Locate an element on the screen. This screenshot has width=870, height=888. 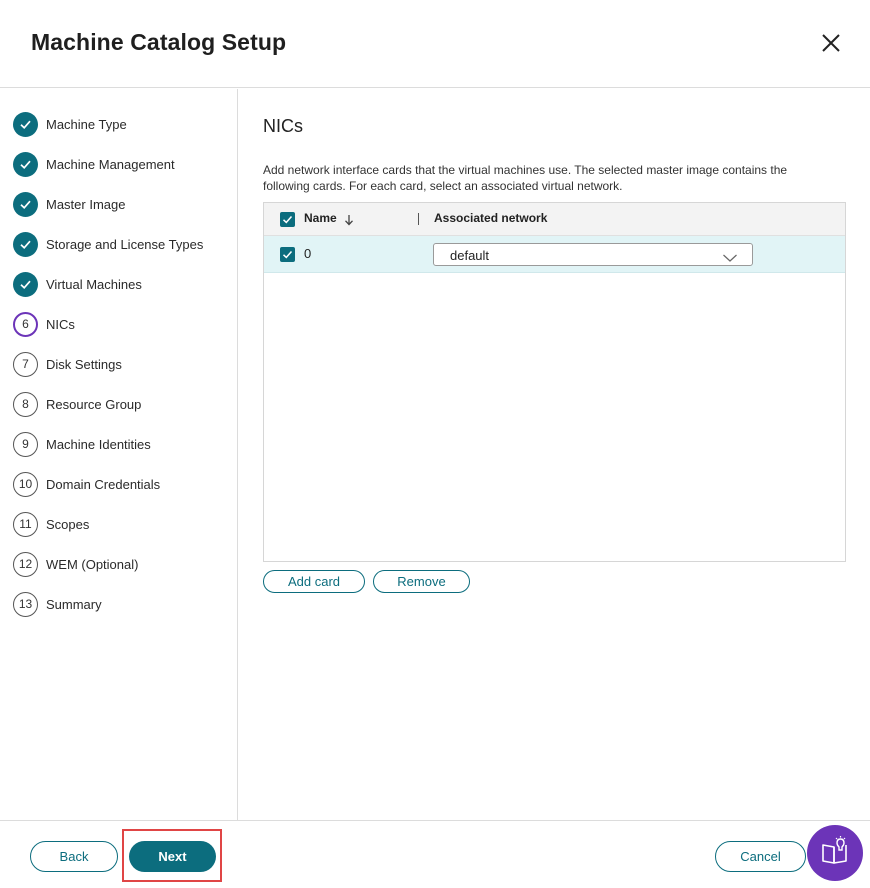
step-resource-group: 8 Resource Group is located at coordinates (77, 404).